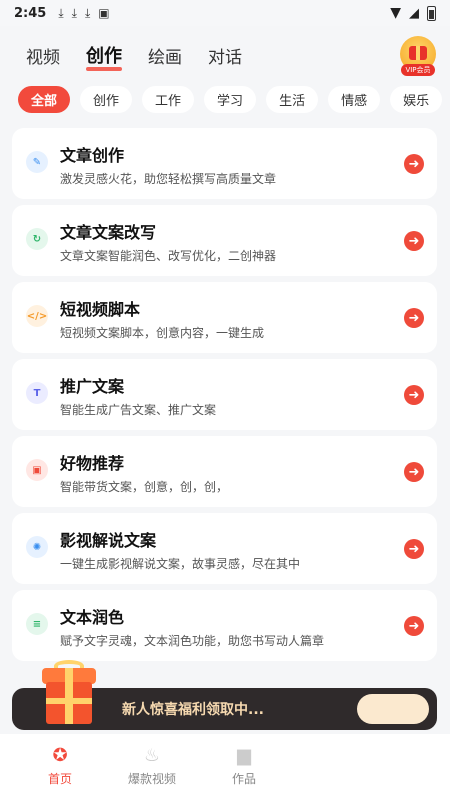 This screenshot has height=800, width=450. I want to click on tab-painting: 绘画, so click(165, 55).